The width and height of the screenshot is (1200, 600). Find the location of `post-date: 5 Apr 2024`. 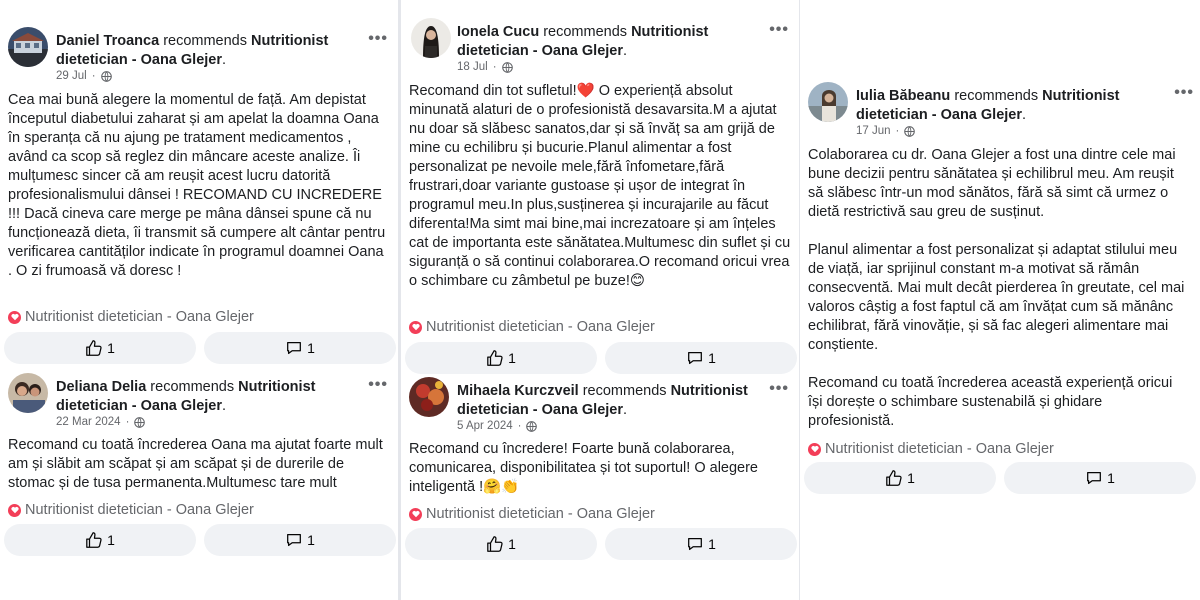

post-date: 5 Apr 2024 is located at coordinates (485, 426).